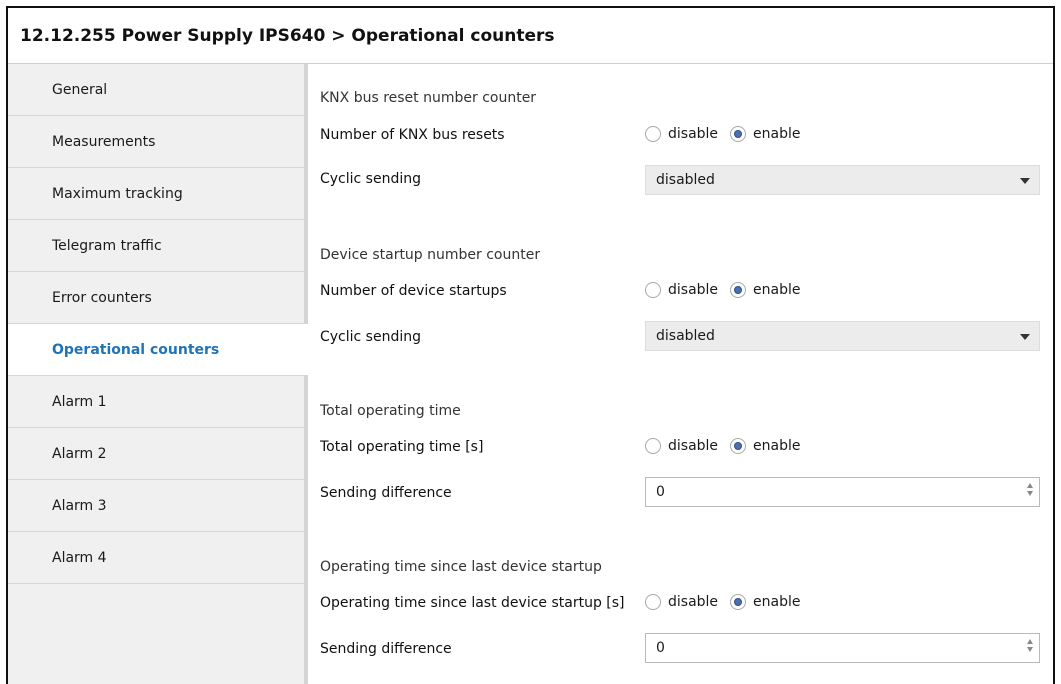 The height and width of the screenshot is (684, 1061). Describe the element at coordinates (386, 649) in the screenshot. I see `sending-difference-label-2: Sending difference` at that location.